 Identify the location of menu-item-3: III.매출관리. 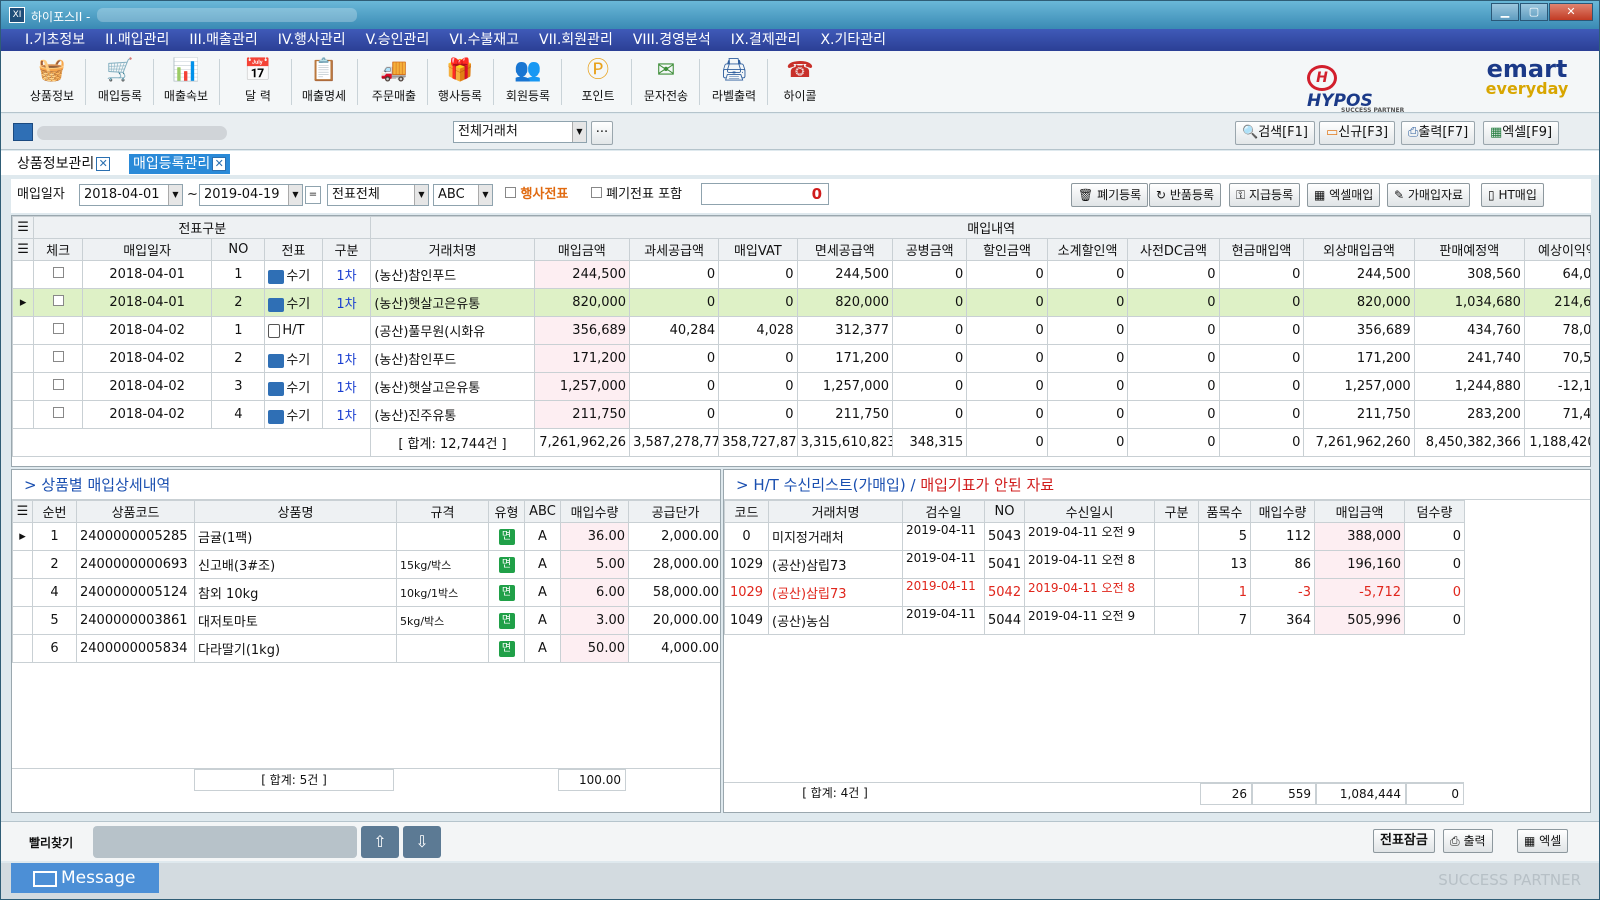
(223, 40).